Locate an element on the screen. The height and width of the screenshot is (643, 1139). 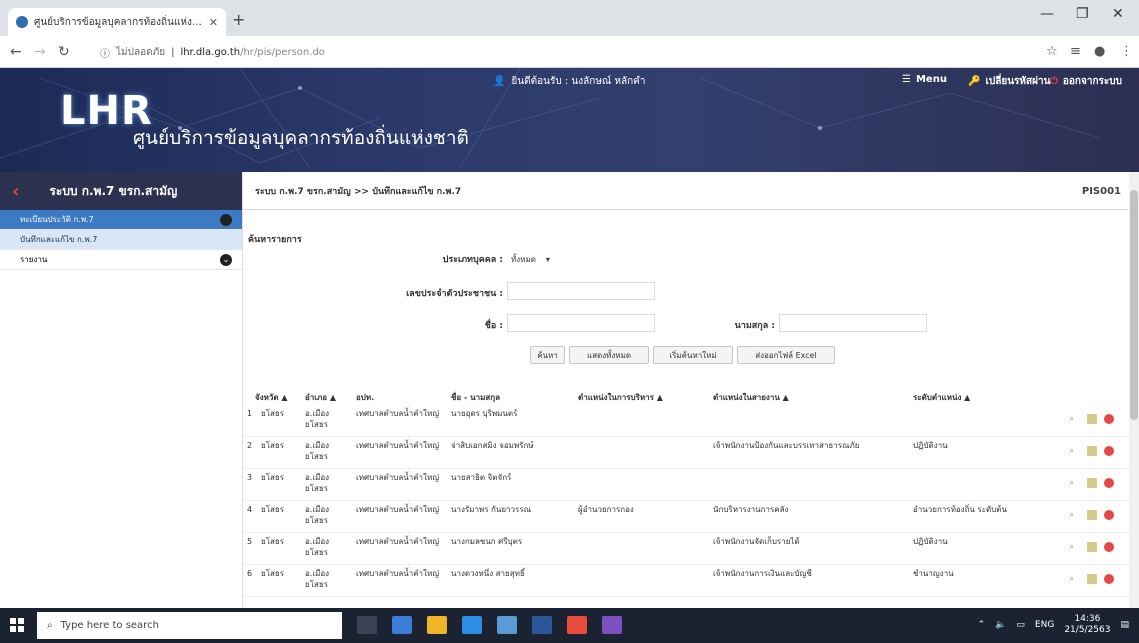
sidebar-item-edit-record: บันทึกและแก้ไข ก.พ.7 is located at coordinates (121, 240).